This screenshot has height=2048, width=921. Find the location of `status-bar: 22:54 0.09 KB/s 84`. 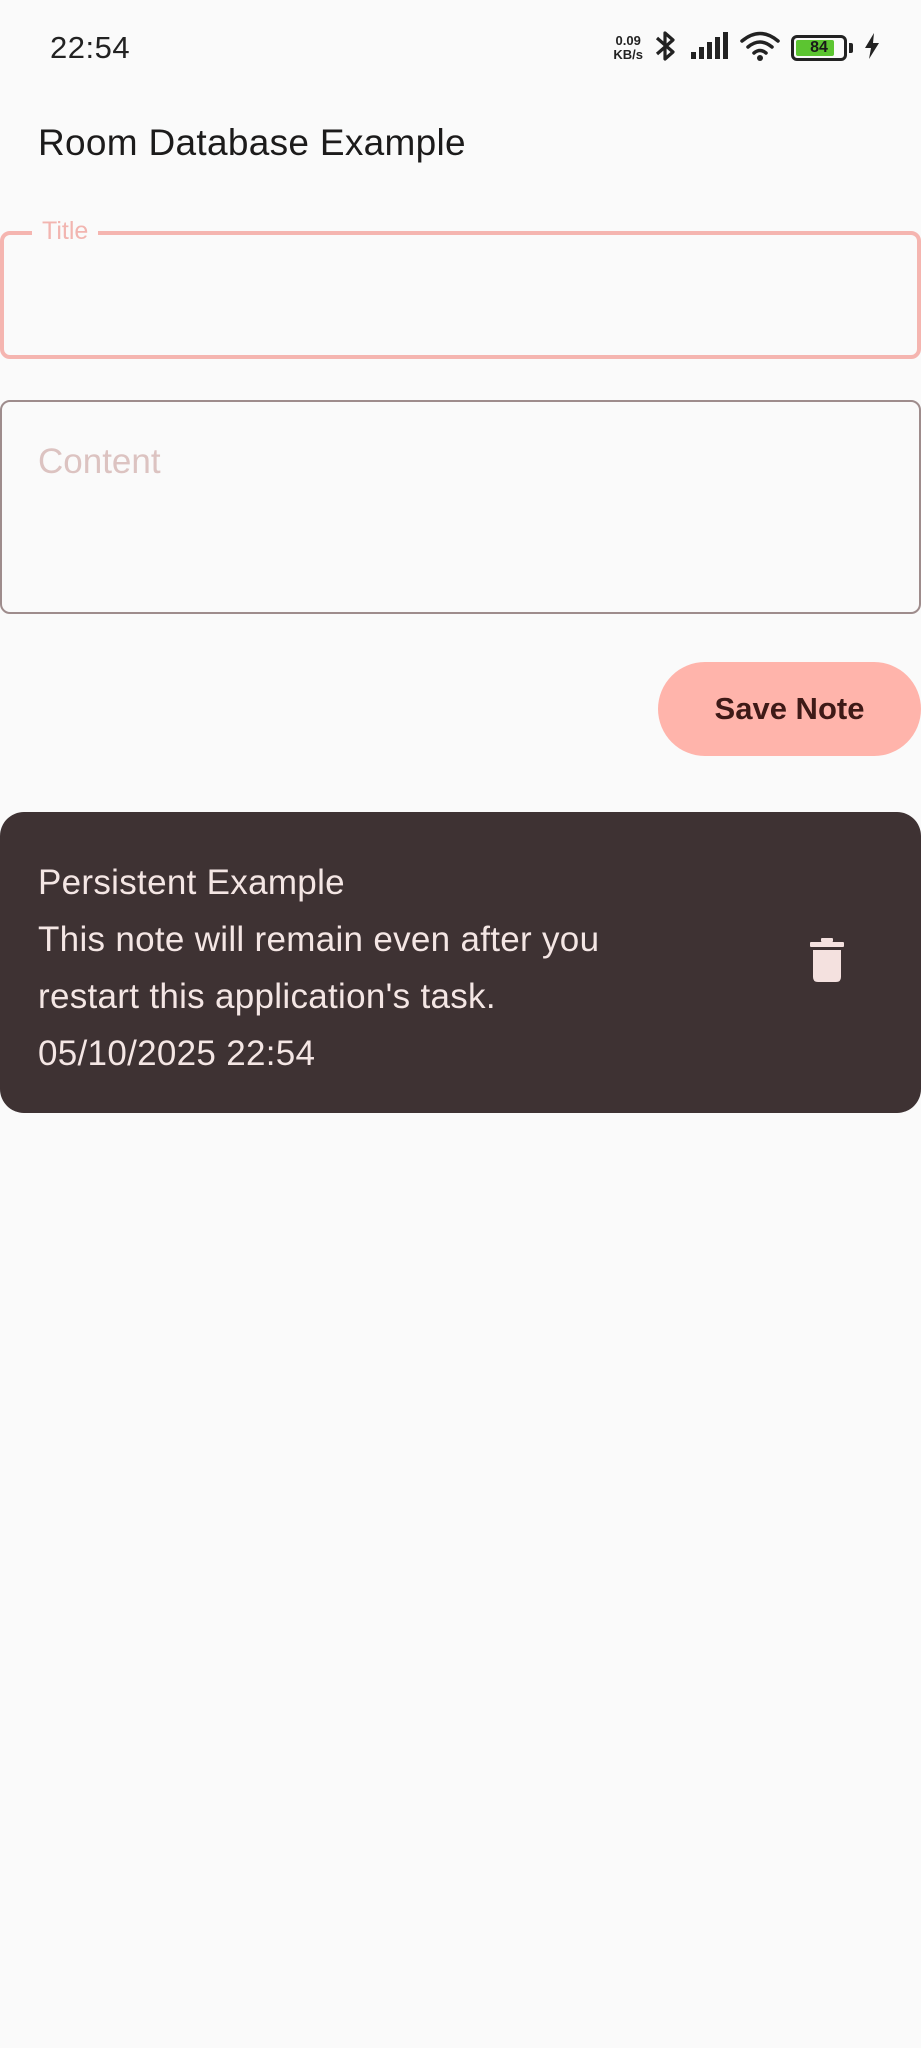

status-bar: 22:54 0.09 KB/s 84 is located at coordinates (460, 46).